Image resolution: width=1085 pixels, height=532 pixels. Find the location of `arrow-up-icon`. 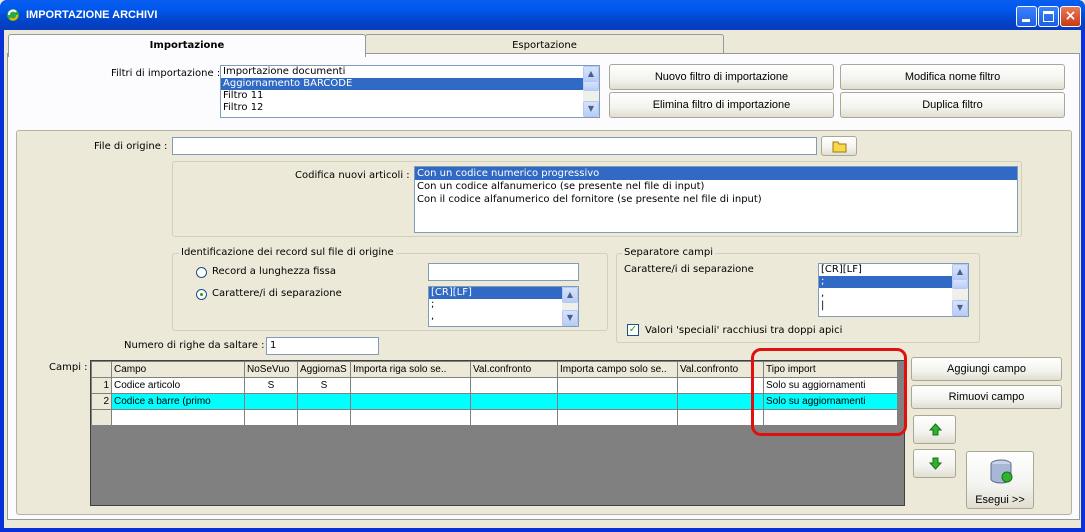

arrow-up-icon is located at coordinates (935, 429).